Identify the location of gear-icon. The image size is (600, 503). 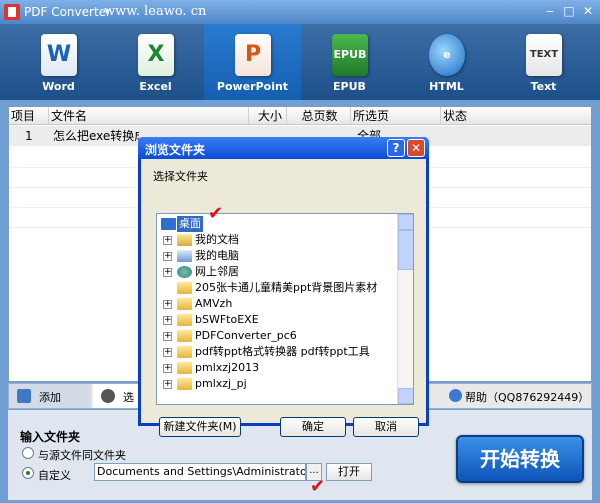
(108, 396).